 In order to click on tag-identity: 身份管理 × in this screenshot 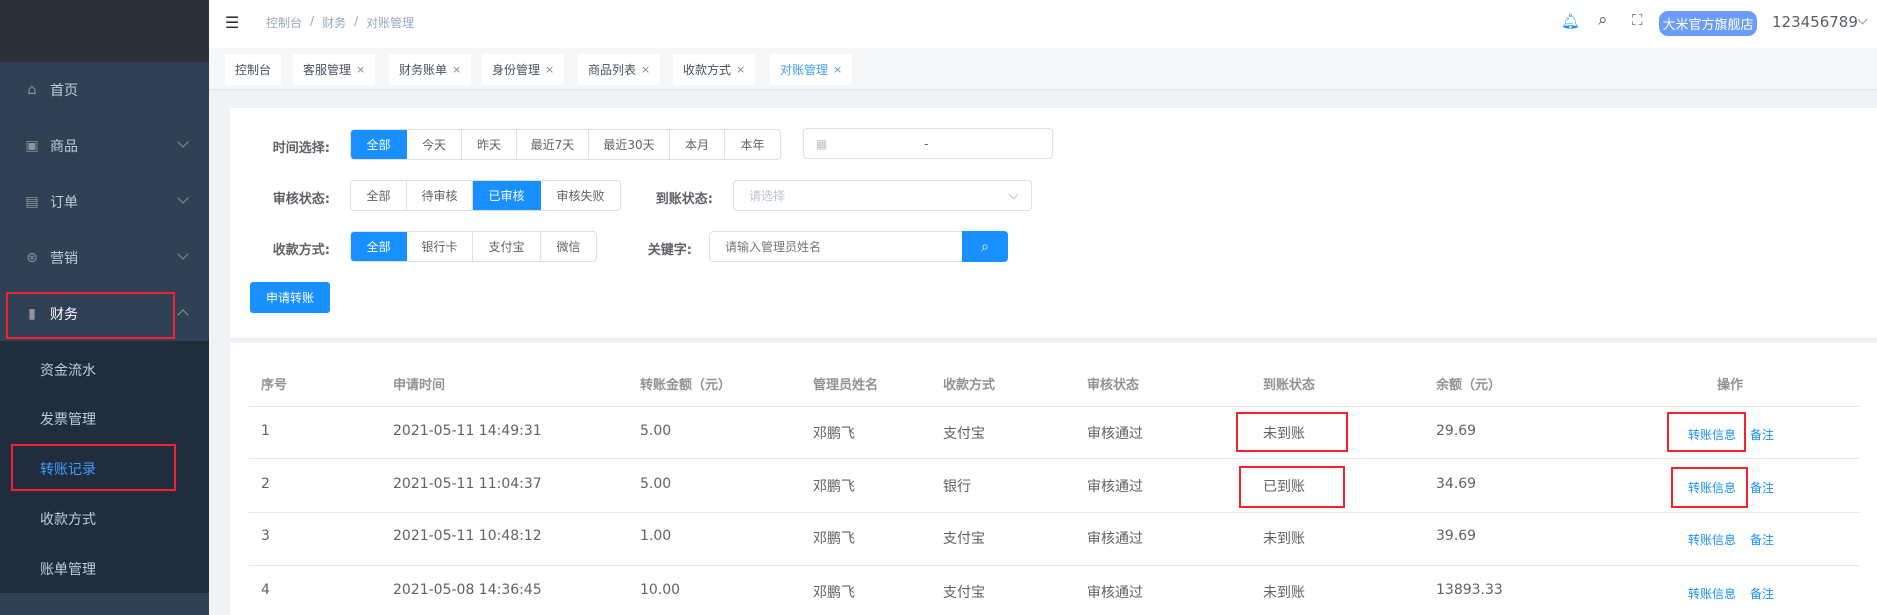, I will do `click(523, 69)`.